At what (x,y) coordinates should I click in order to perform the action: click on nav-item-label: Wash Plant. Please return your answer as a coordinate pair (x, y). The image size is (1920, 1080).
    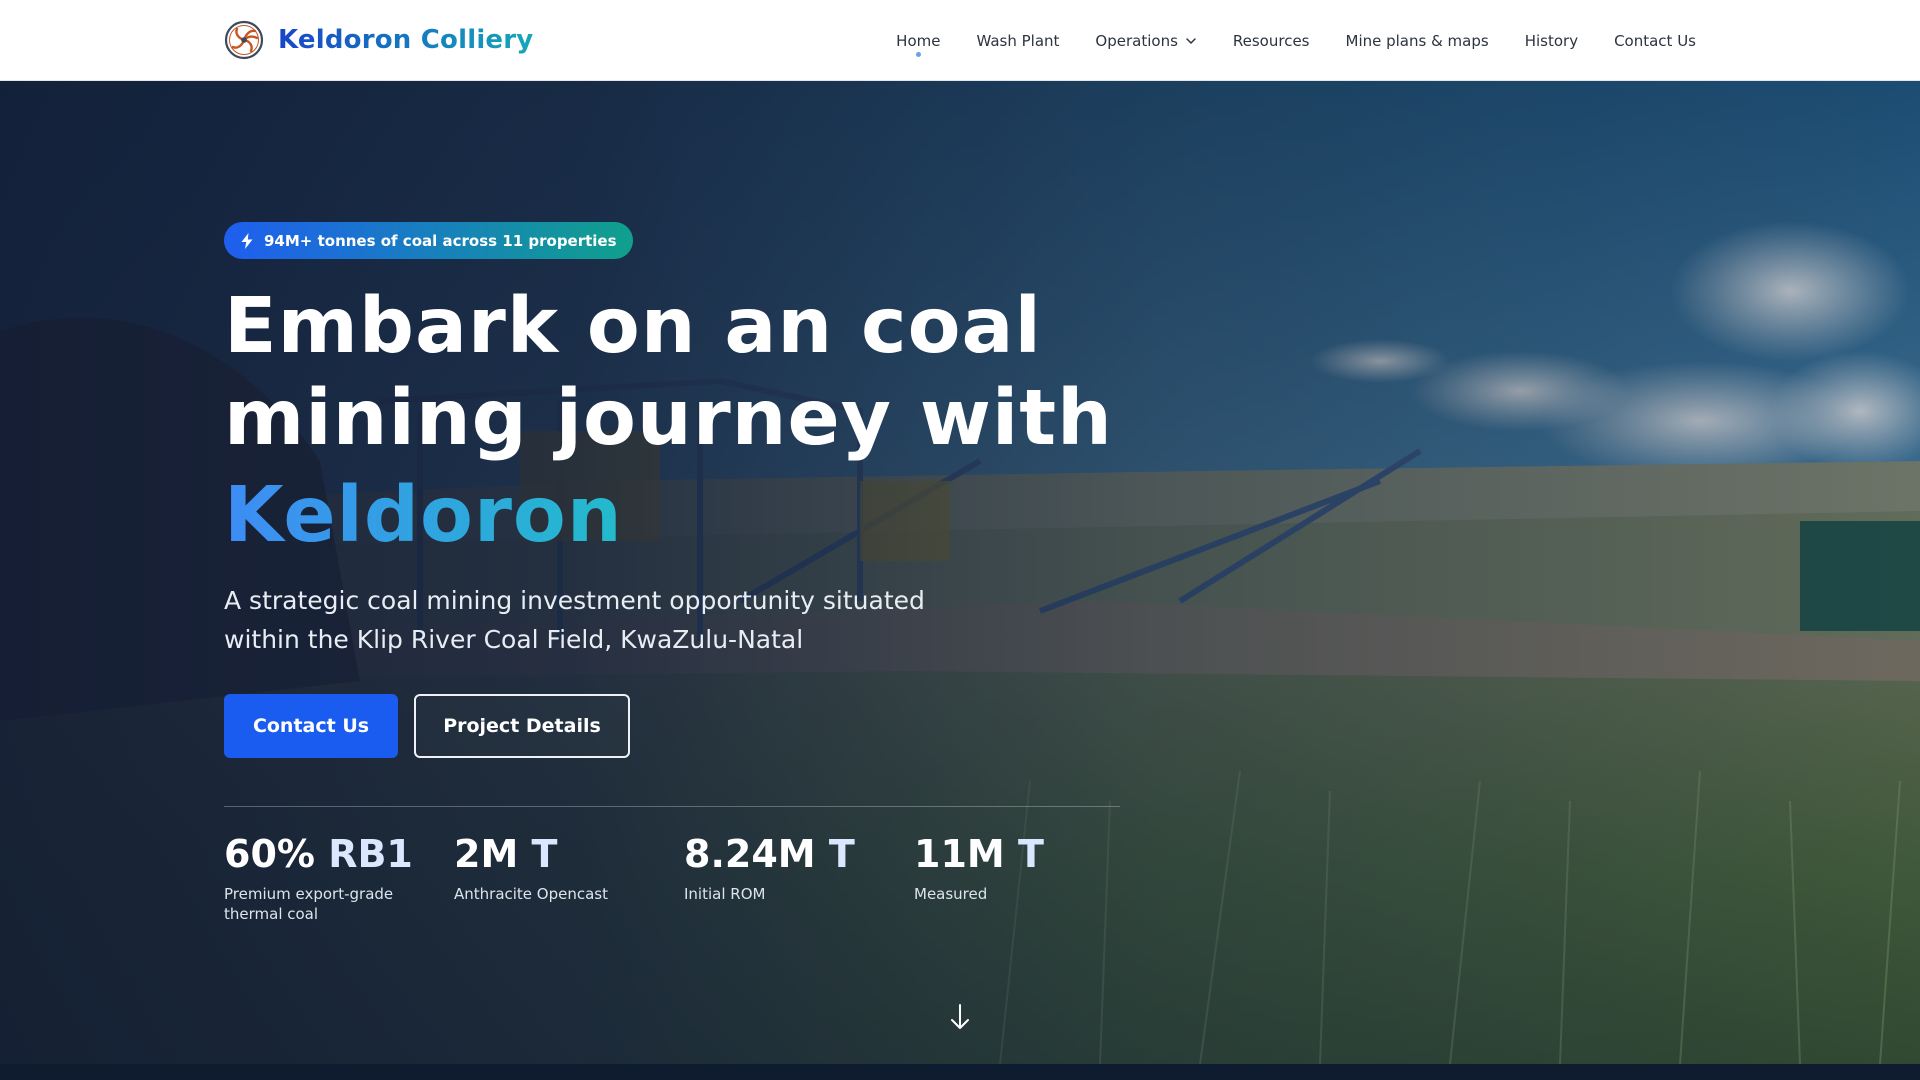
    Looking at the image, I should click on (1018, 40).